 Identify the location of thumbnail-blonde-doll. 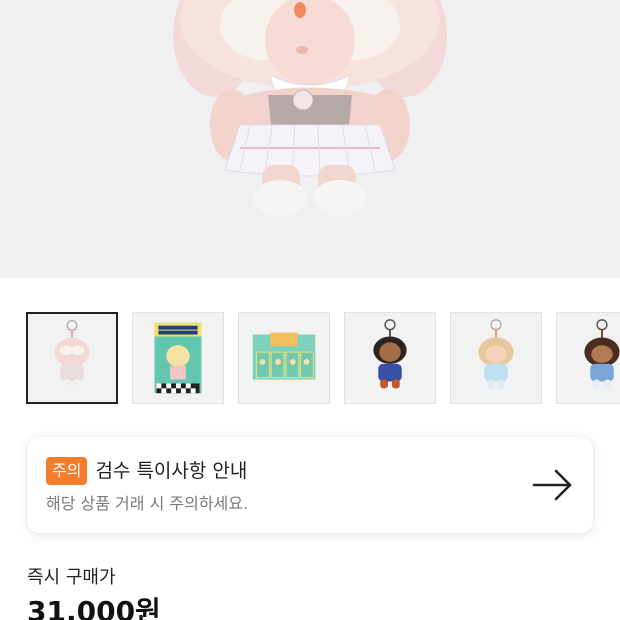
(496, 358).